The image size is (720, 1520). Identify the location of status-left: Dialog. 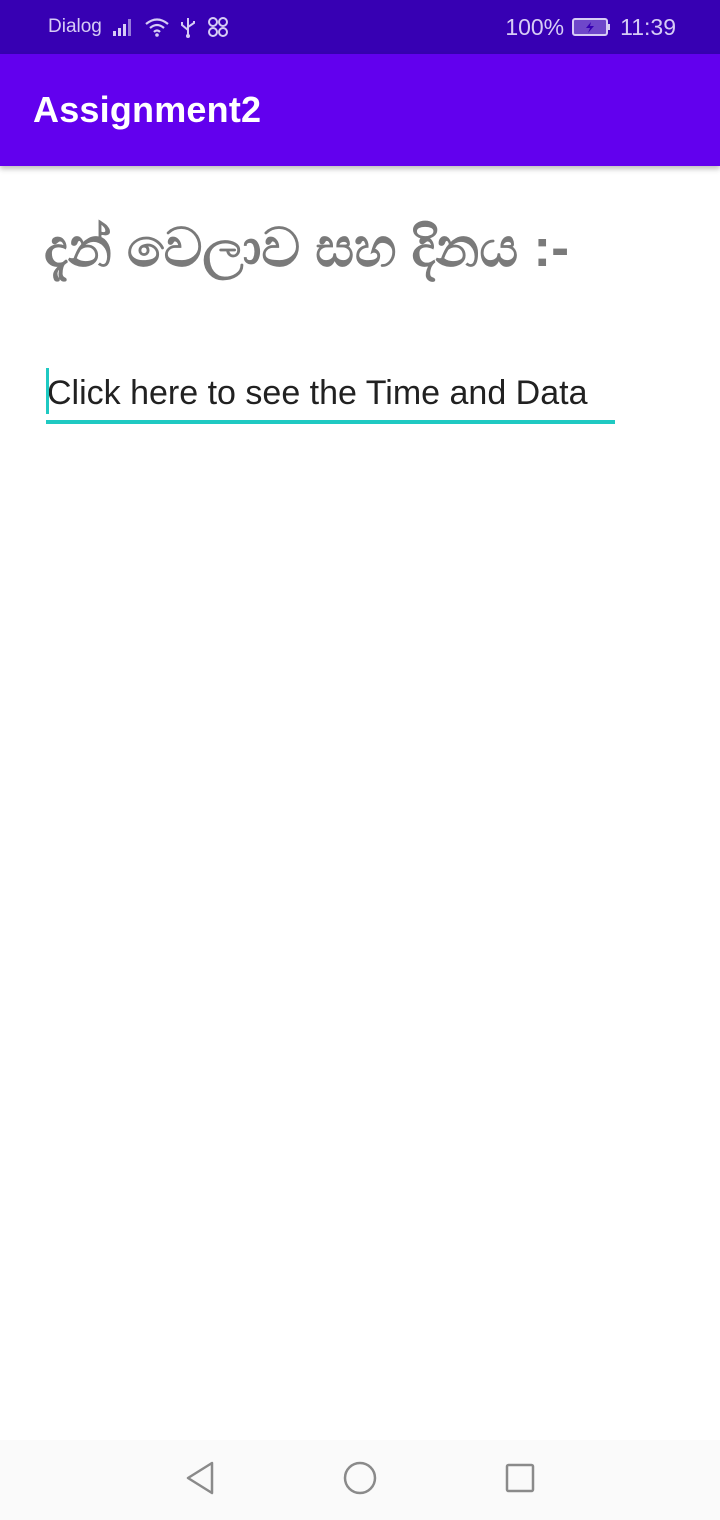
(139, 27).